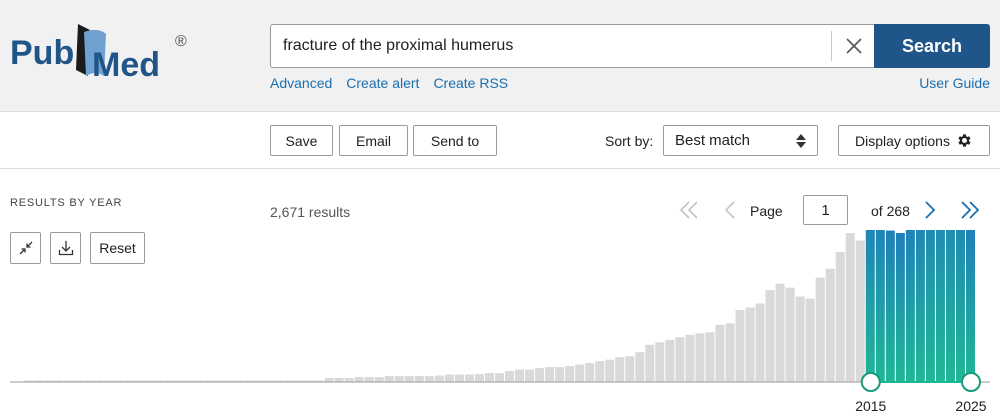  What do you see at coordinates (970, 210) in the screenshot?
I see `last-page-button` at bounding box center [970, 210].